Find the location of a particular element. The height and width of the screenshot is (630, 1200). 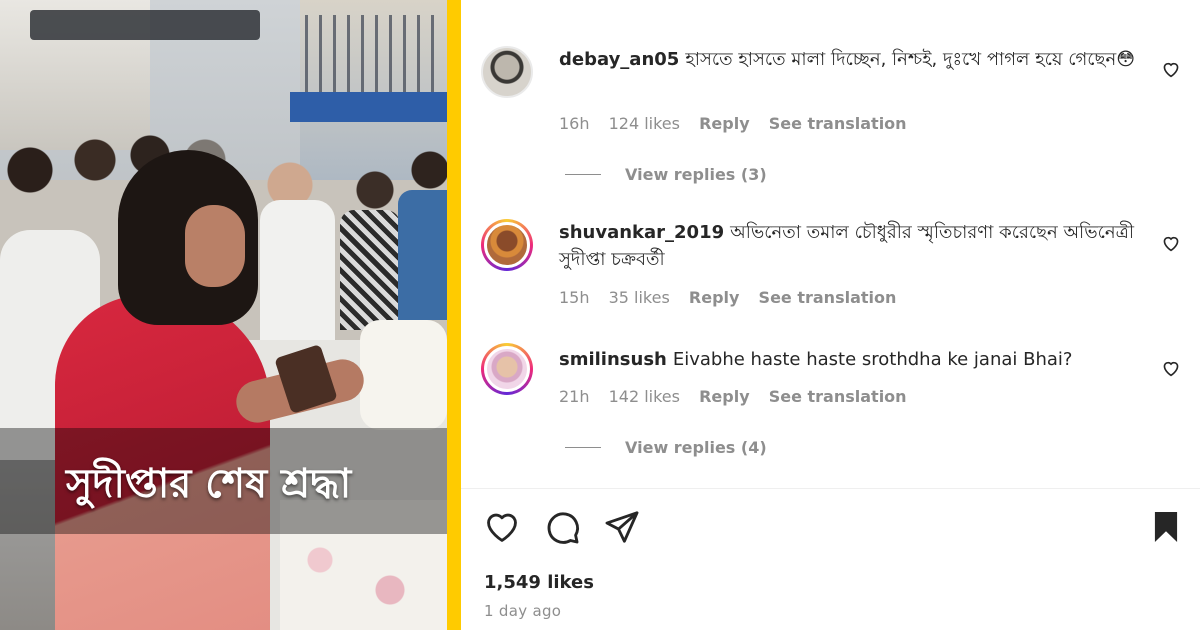

section-divider is located at coordinates (830, 488).